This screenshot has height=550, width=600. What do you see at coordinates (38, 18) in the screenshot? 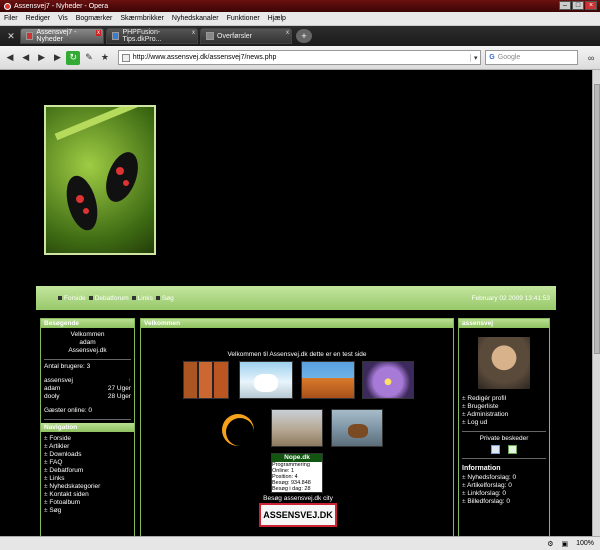
I see `menu-rediger: Rediger` at bounding box center [38, 18].